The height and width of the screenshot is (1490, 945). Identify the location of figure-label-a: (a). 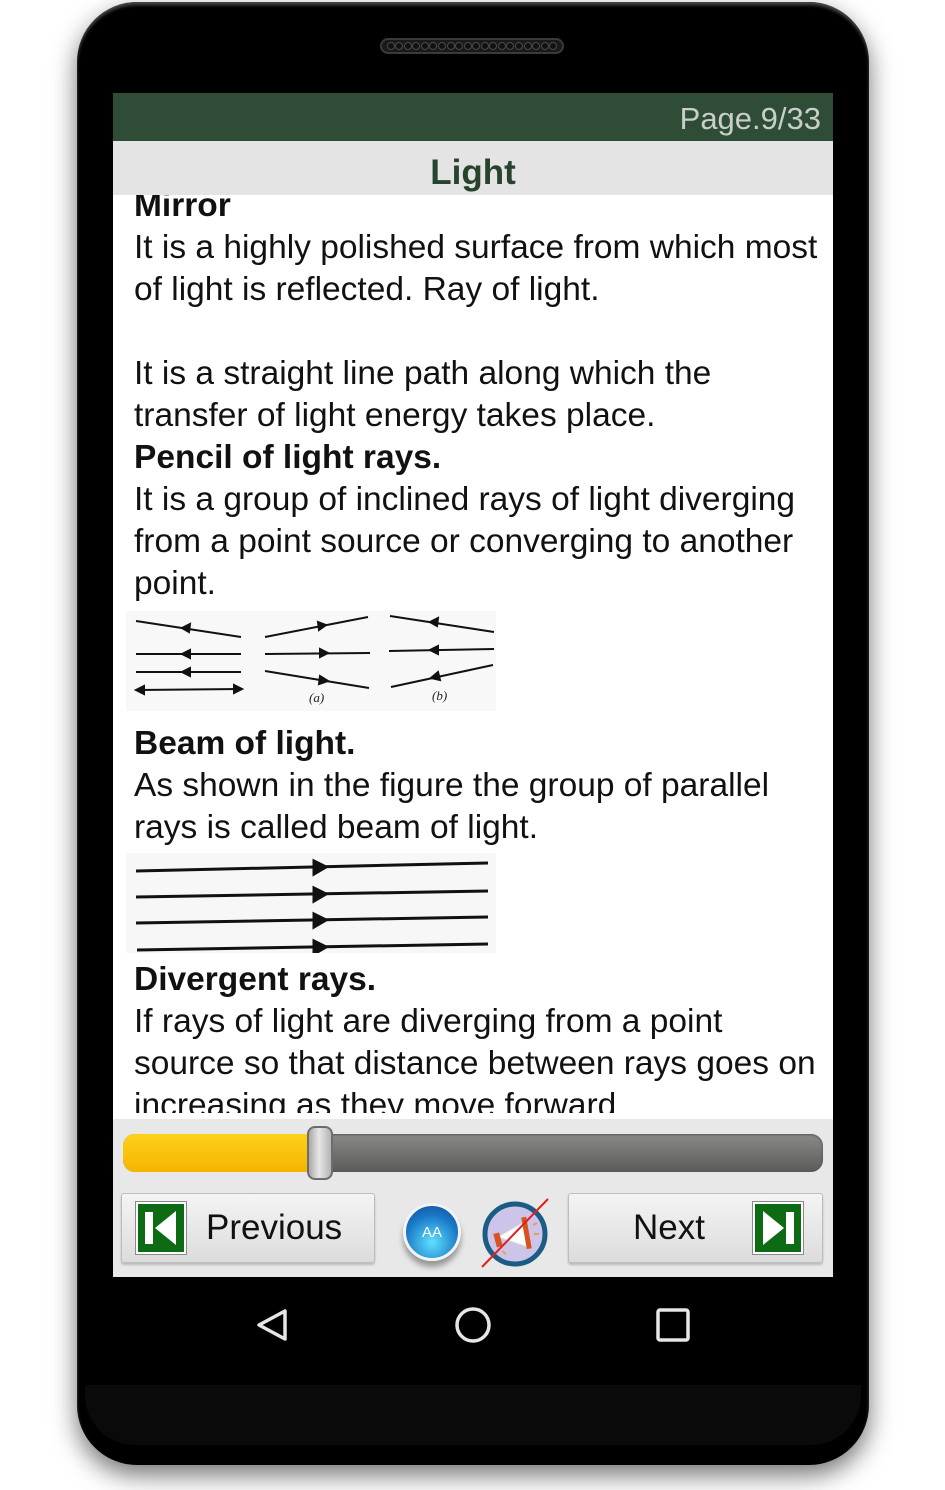
(316, 697).